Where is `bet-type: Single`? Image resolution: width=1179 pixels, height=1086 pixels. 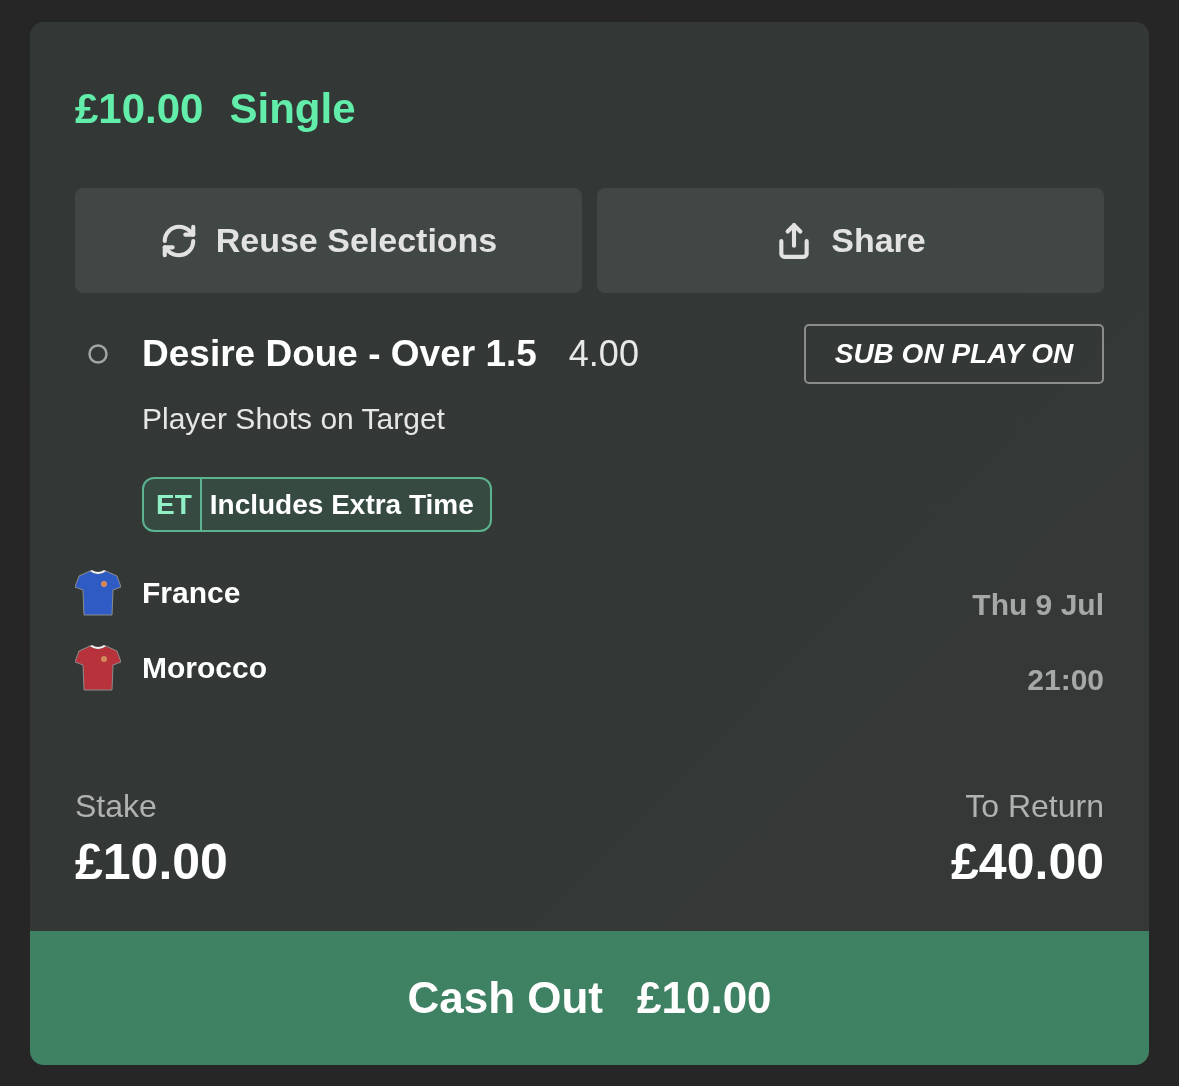
bet-type: Single is located at coordinates (292, 109).